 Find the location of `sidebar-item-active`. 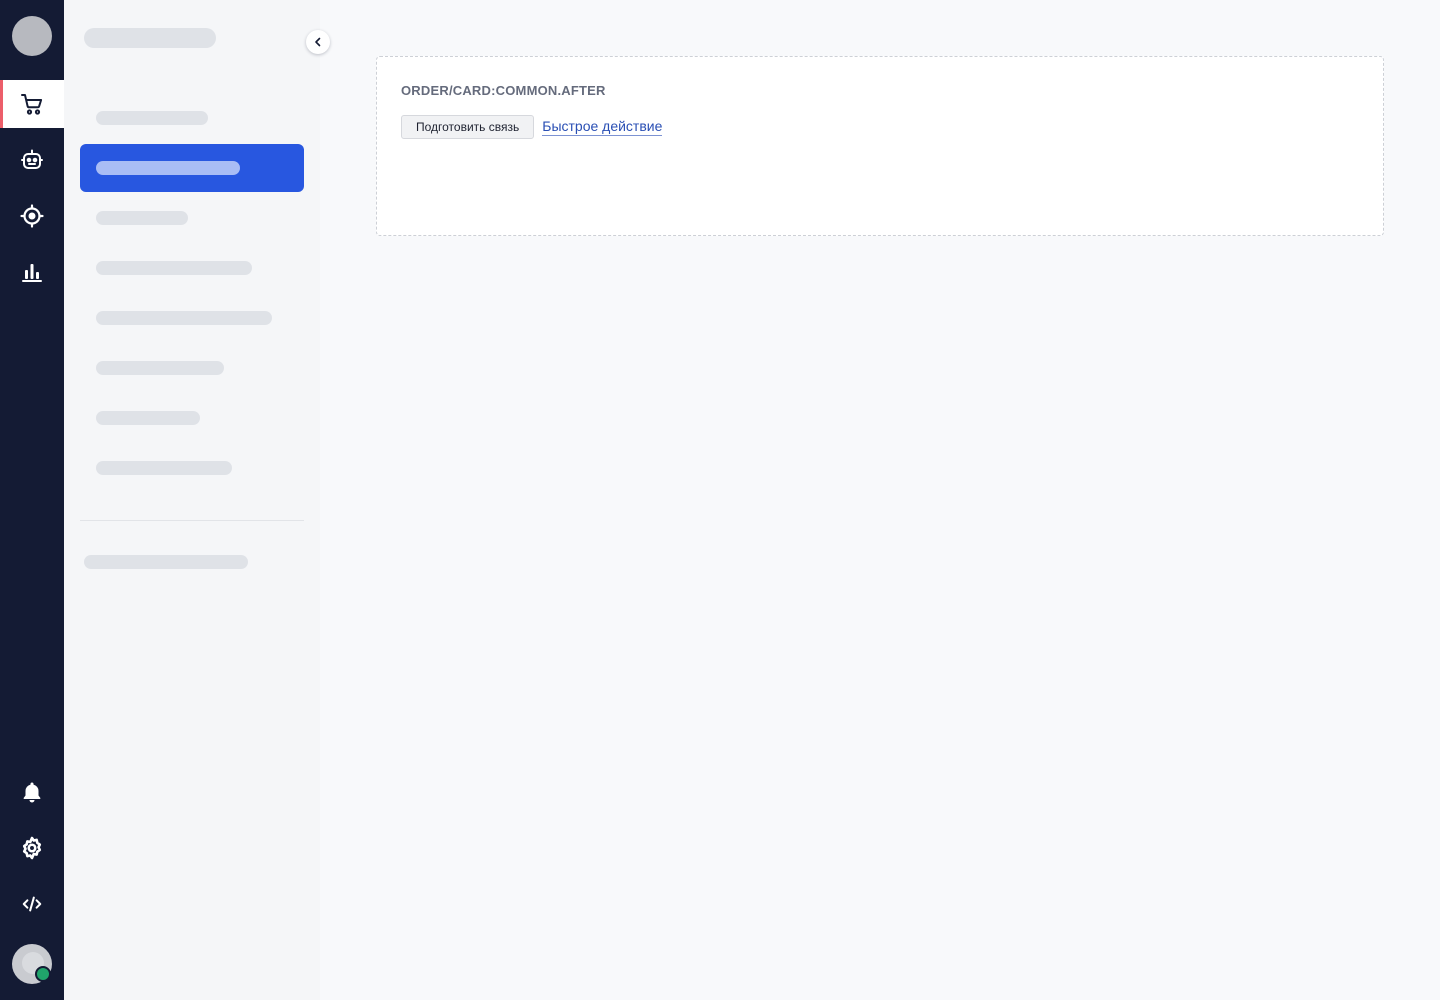

sidebar-item-active is located at coordinates (192, 168).